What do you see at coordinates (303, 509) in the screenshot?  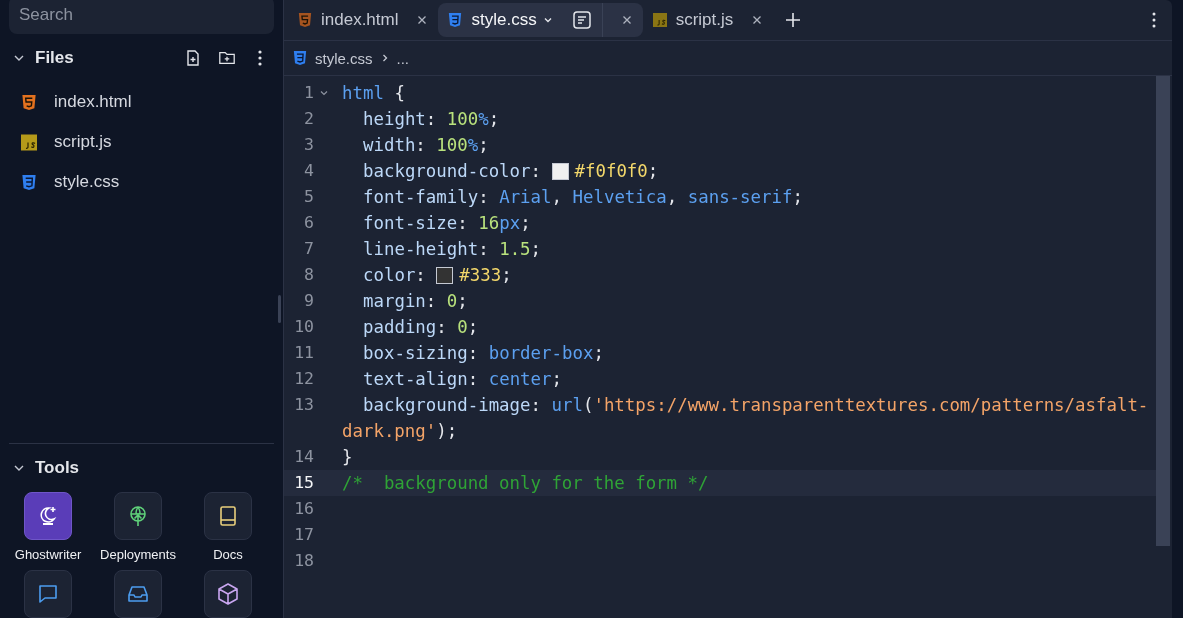 I see `line-number: 16` at bounding box center [303, 509].